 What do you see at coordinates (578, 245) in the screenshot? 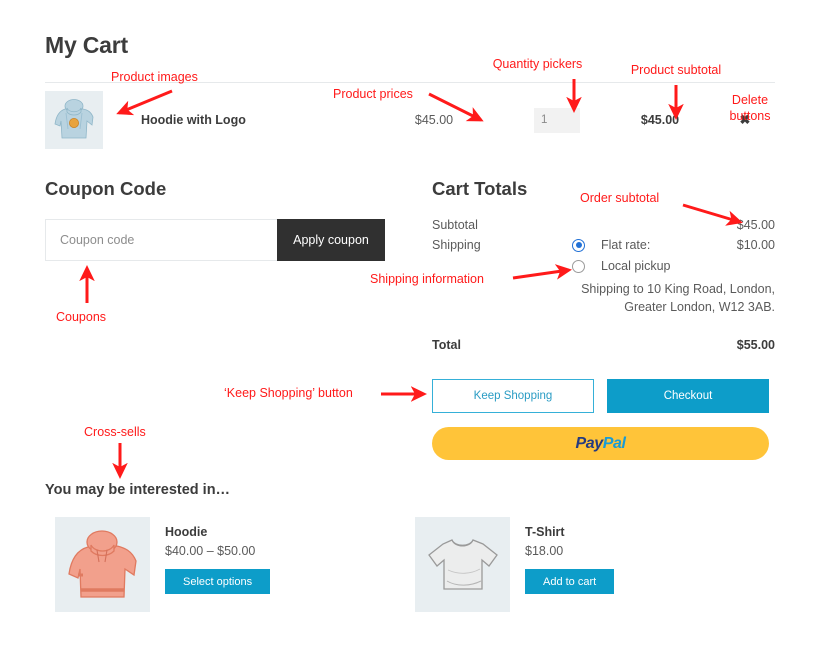
I see `radio-flat-rate` at bounding box center [578, 245].